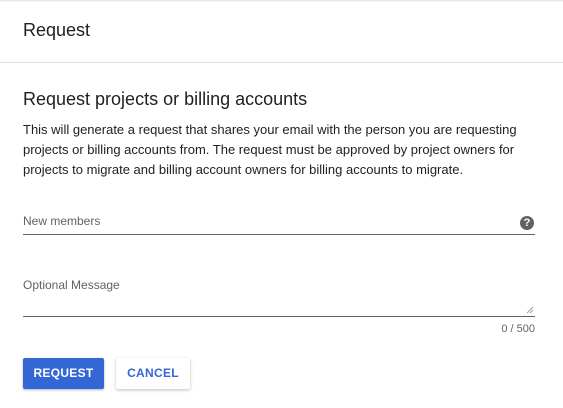 The image size is (563, 408). What do you see at coordinates (165, 99) in the screenshot?
I see `section-title: Request projects or billing accounts` at bounding box center [165, 99].